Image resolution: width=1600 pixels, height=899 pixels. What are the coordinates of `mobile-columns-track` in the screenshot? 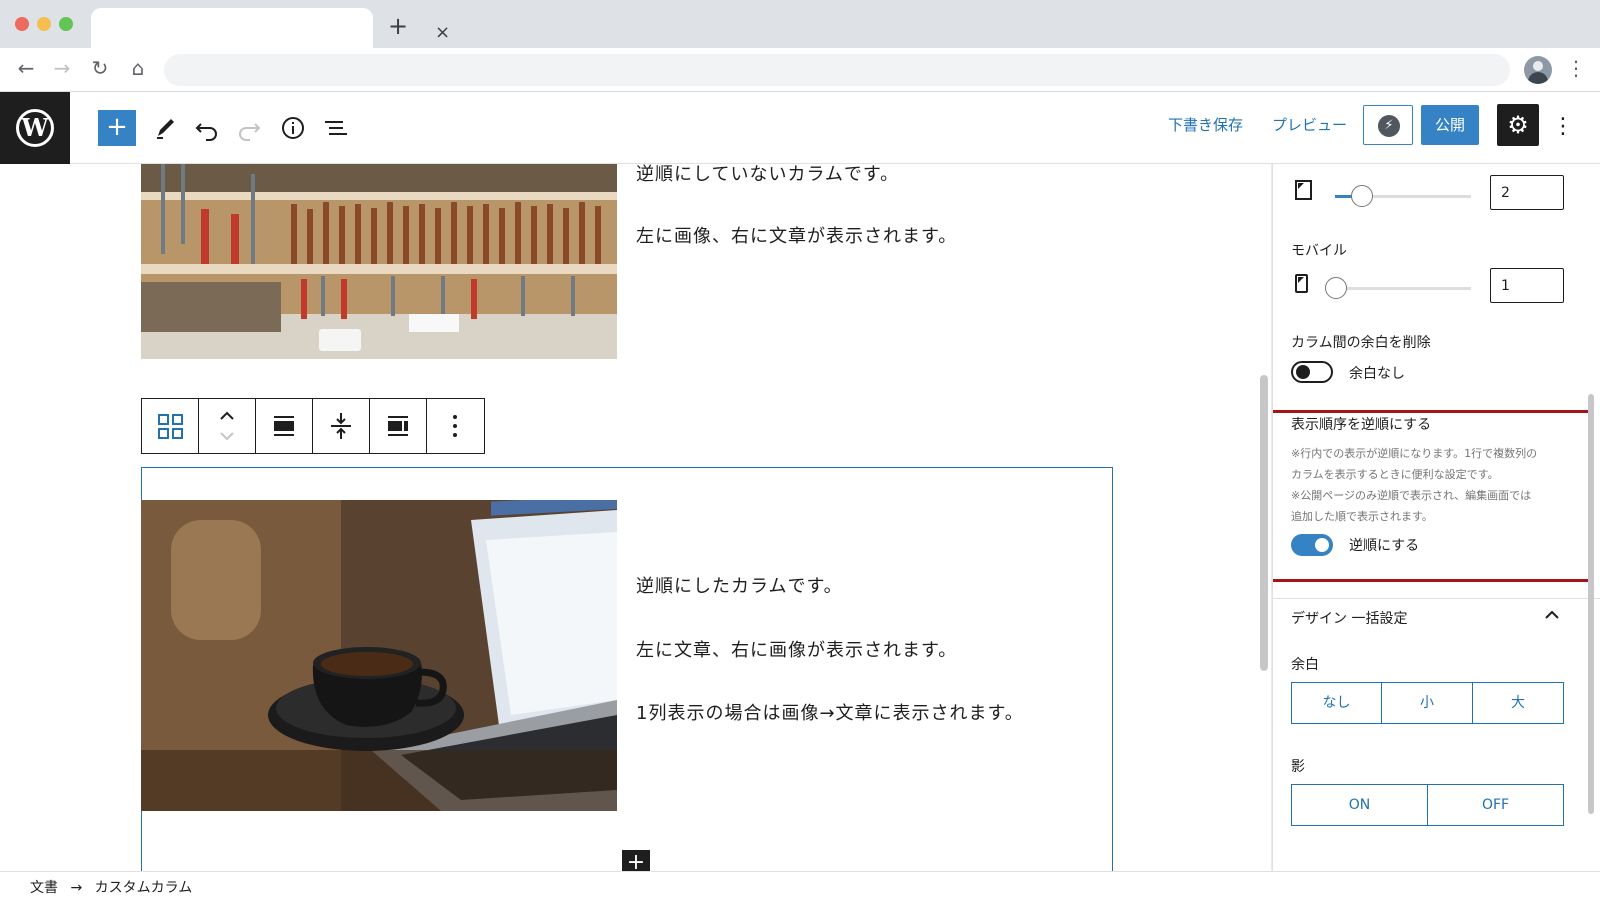 It's located at (1403, 288).